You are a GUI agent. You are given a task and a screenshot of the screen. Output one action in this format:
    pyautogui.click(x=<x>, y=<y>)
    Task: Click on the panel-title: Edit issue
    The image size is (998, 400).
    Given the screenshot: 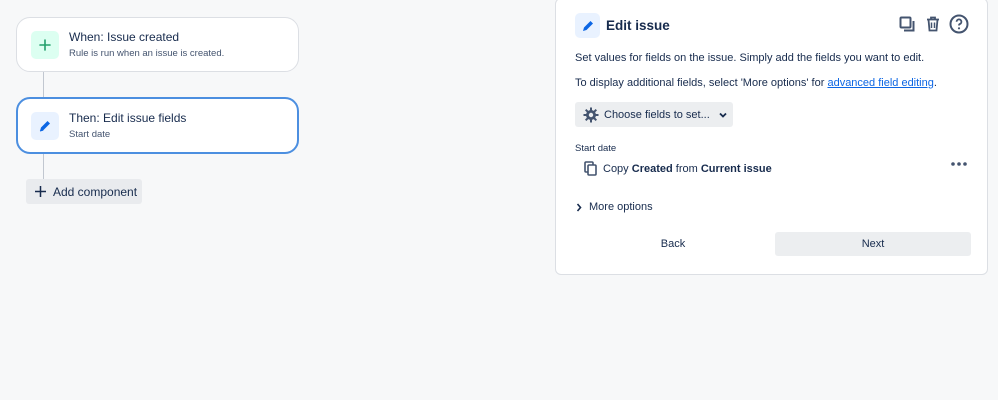 What is the action you would take?
    pyautogui.click(x=638, y=25)
    